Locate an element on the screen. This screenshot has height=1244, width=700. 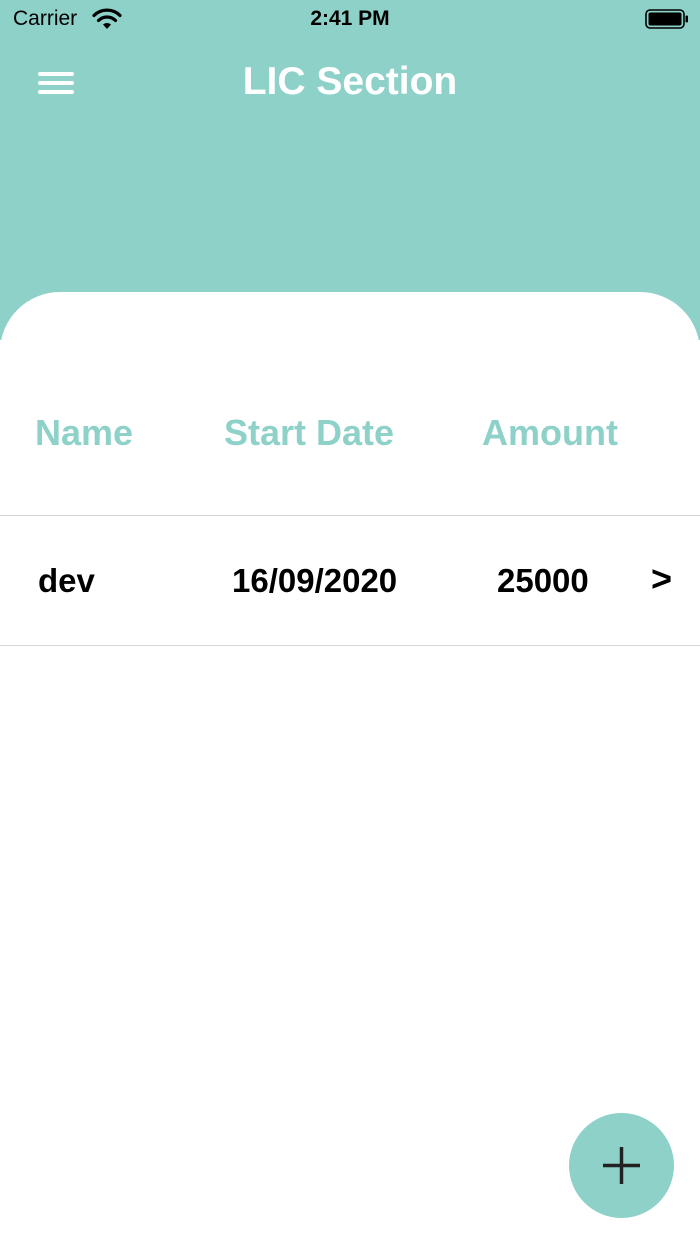
cell-amount: 25000 is located at coordinates (543, 580).